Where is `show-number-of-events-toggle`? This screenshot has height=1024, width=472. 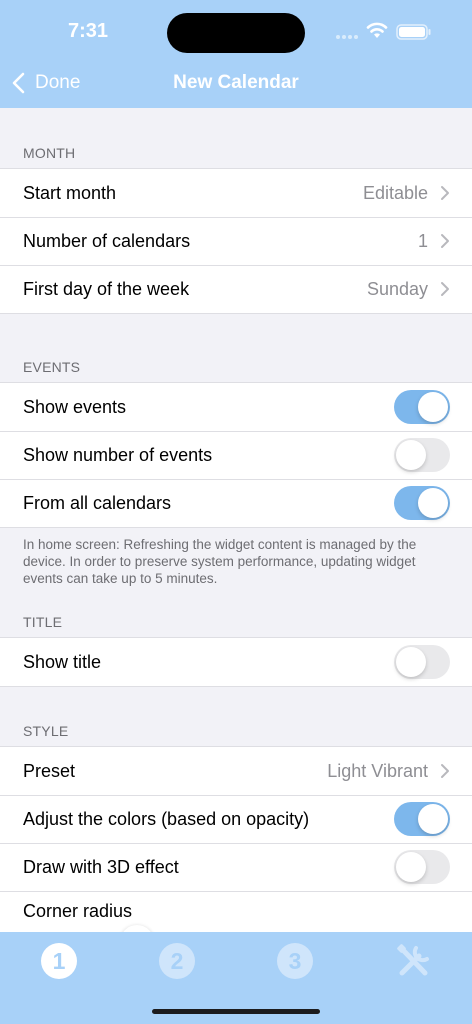
show-number-of-events-toggle is located at coordinates (422, 455).